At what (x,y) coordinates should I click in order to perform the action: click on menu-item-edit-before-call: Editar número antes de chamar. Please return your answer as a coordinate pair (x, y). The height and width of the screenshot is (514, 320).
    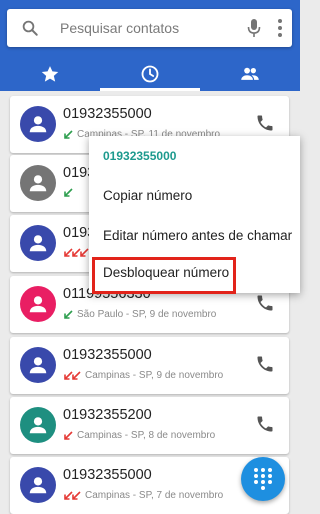
    Looking at the image, I should click on (197, 235).